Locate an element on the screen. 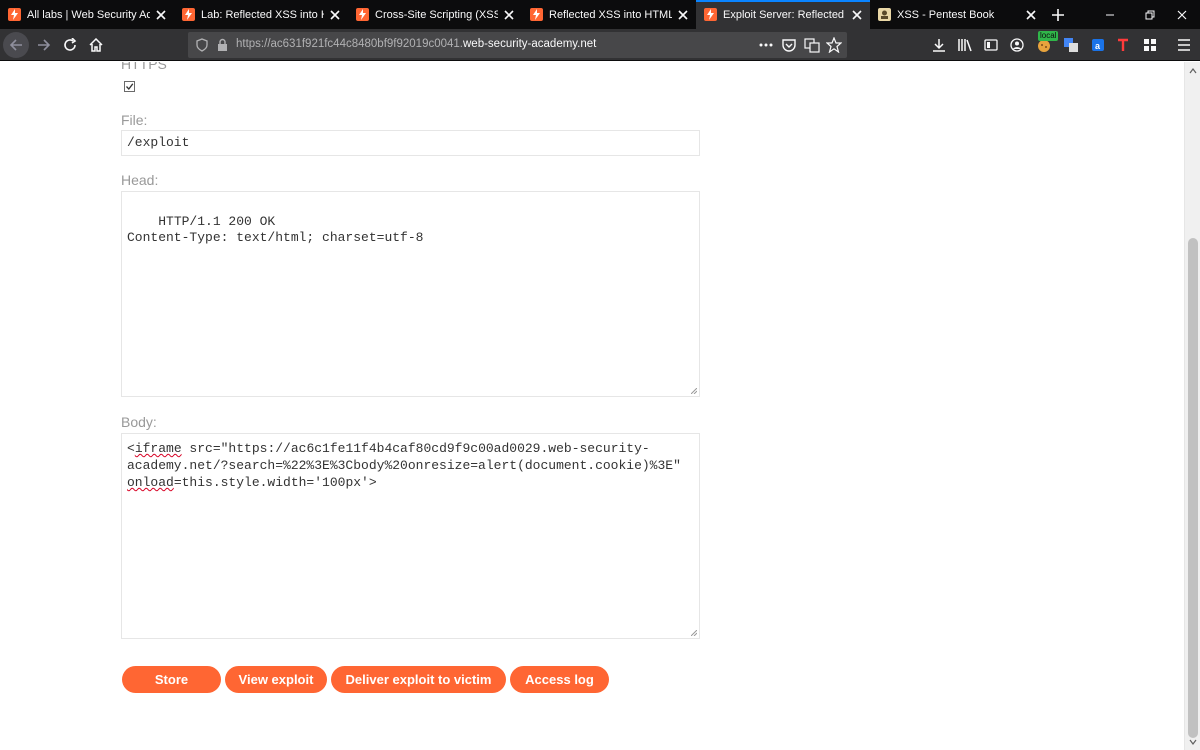  tab-title: Reflected XSS into HTML co is located at coordinates (610, 14).